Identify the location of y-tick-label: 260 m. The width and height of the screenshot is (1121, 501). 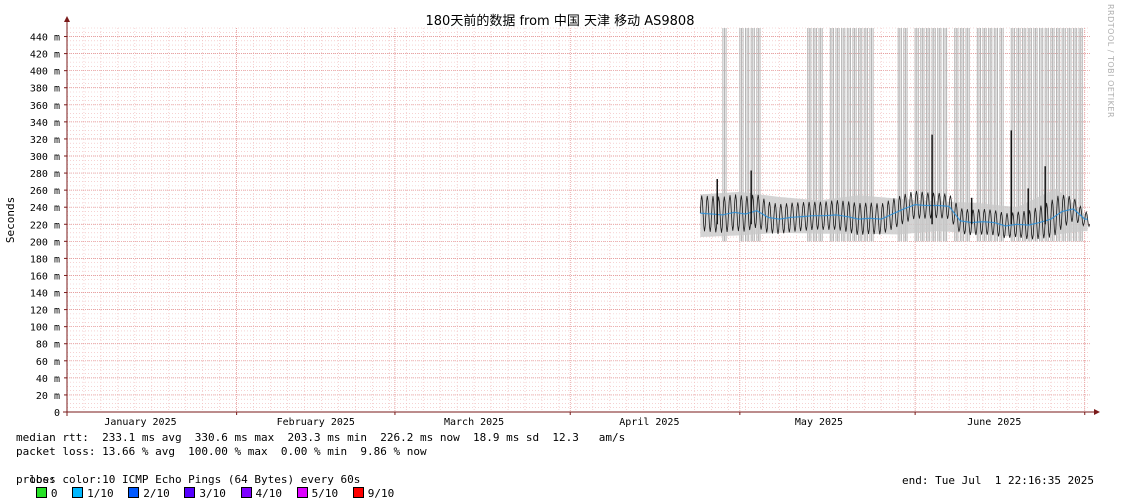
(45, 191).